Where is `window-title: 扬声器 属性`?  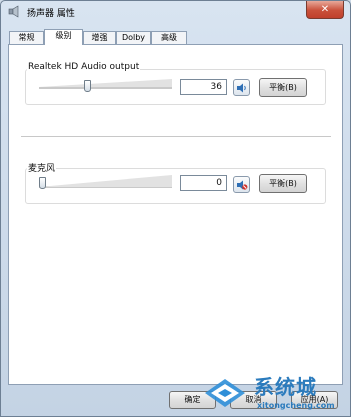 window-title: 扬声器 属性 is located at coordinates (51, 14).